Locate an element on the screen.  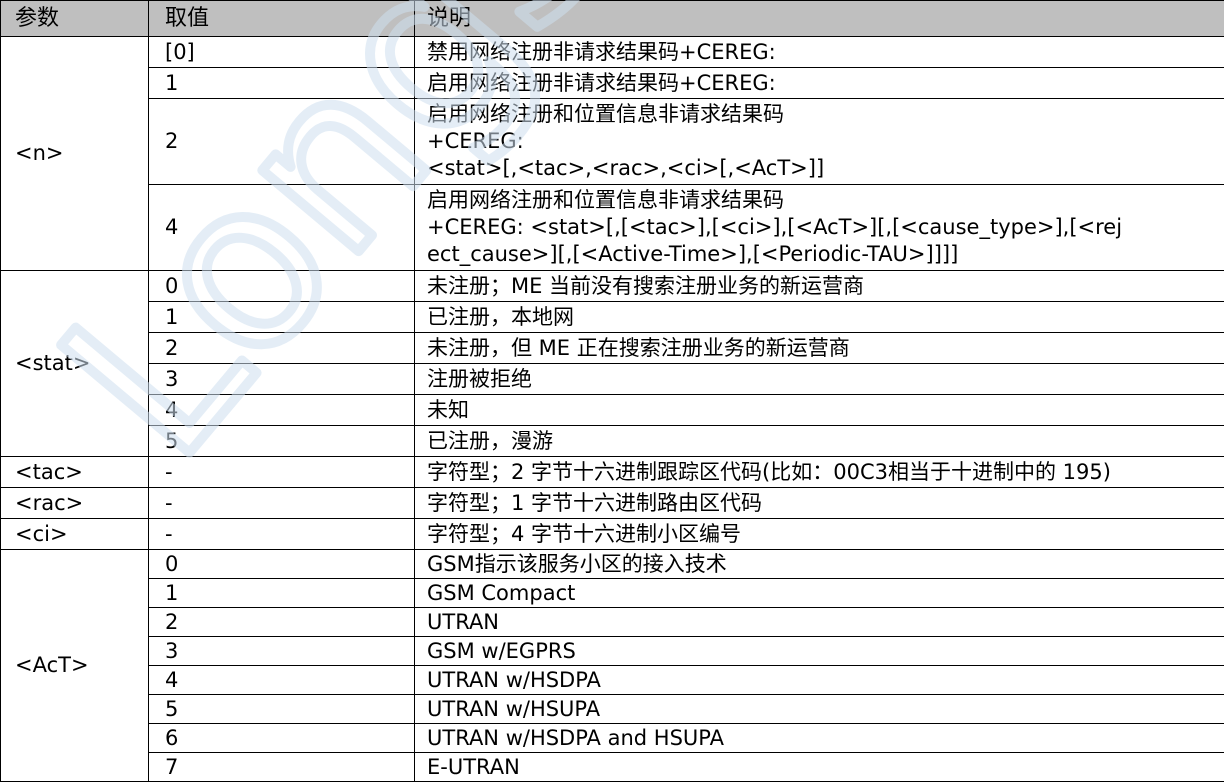
table-row: 3 注册被拒绝 is located at coordinates (612, 379).